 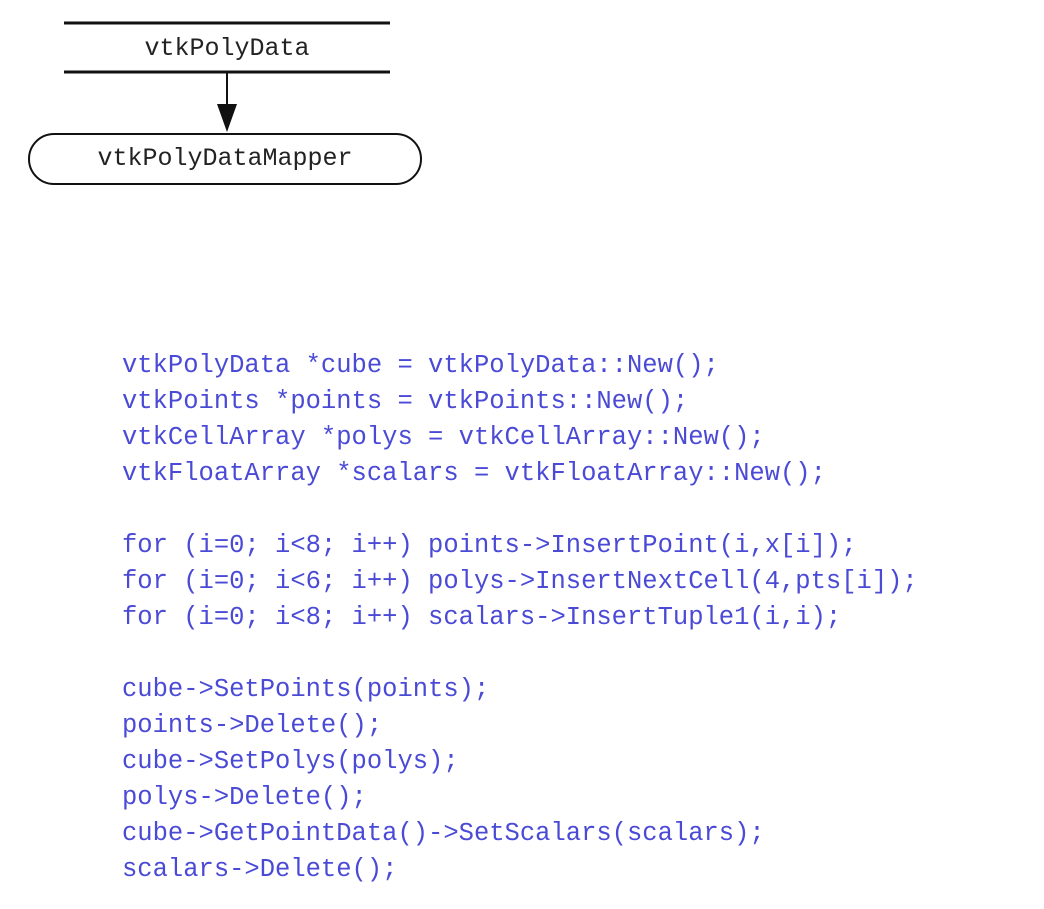 I want to click on code-line: scalars->Delete();, so click(x=260, y=869).